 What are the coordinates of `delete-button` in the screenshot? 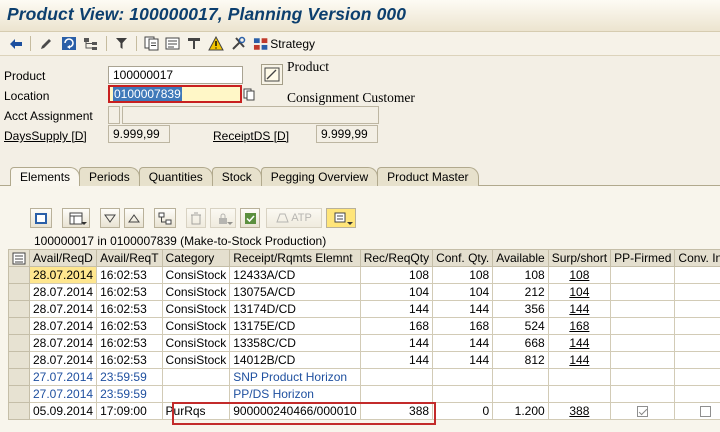 It's located at (196, 218).